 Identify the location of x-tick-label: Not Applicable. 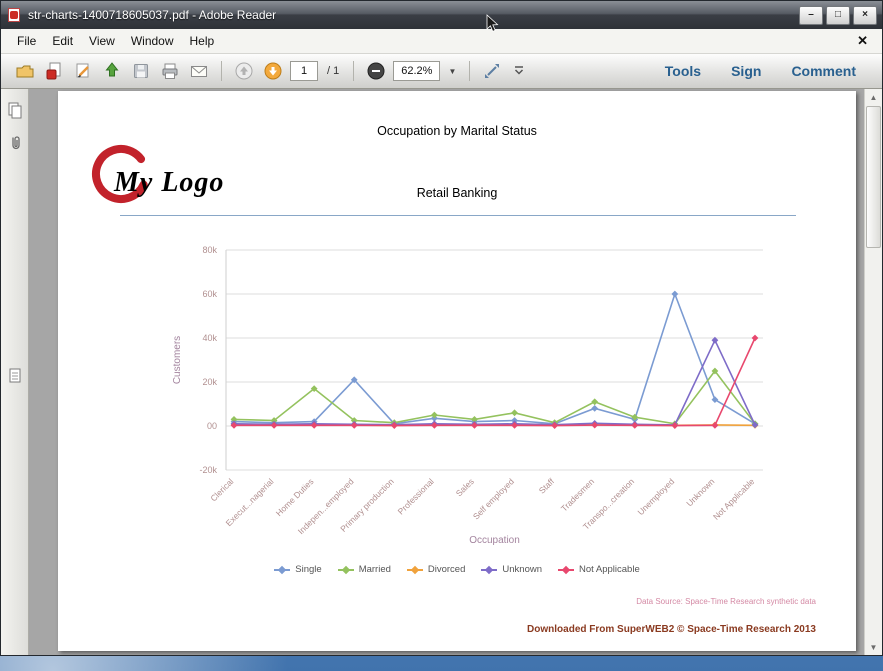
(734, 499).